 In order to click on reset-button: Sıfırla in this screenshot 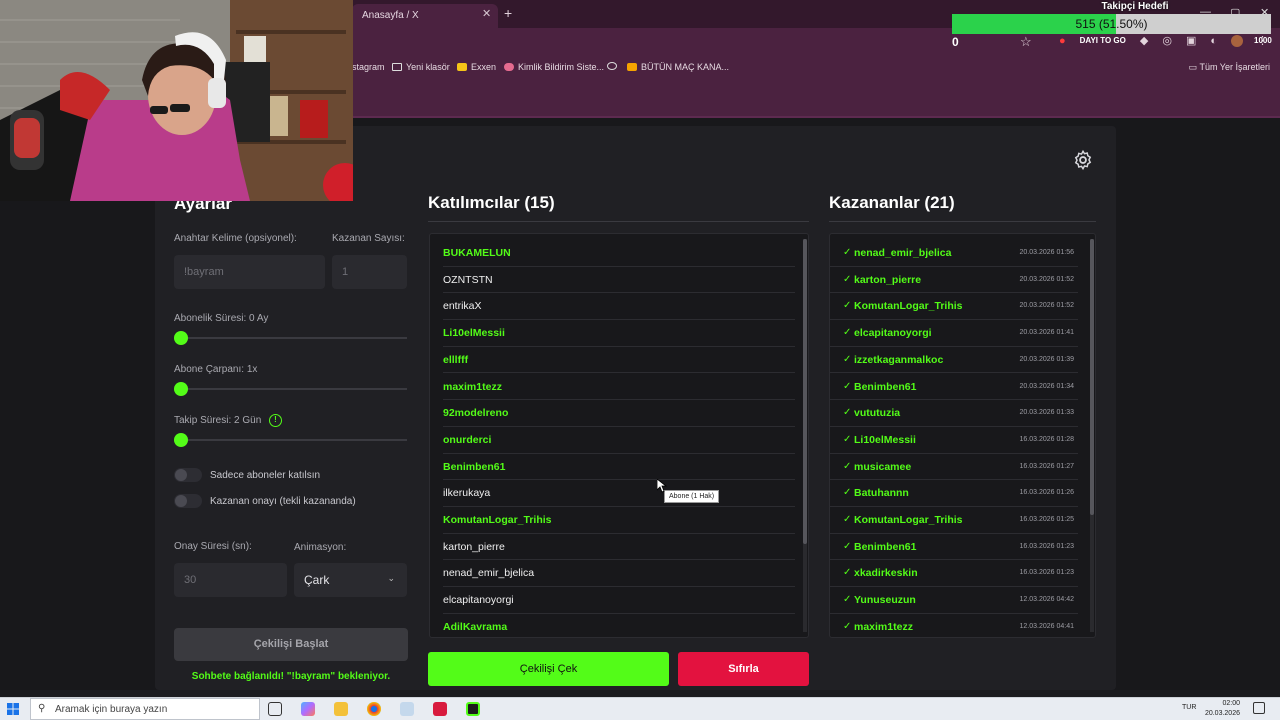, I will do `click(743, 669)`.